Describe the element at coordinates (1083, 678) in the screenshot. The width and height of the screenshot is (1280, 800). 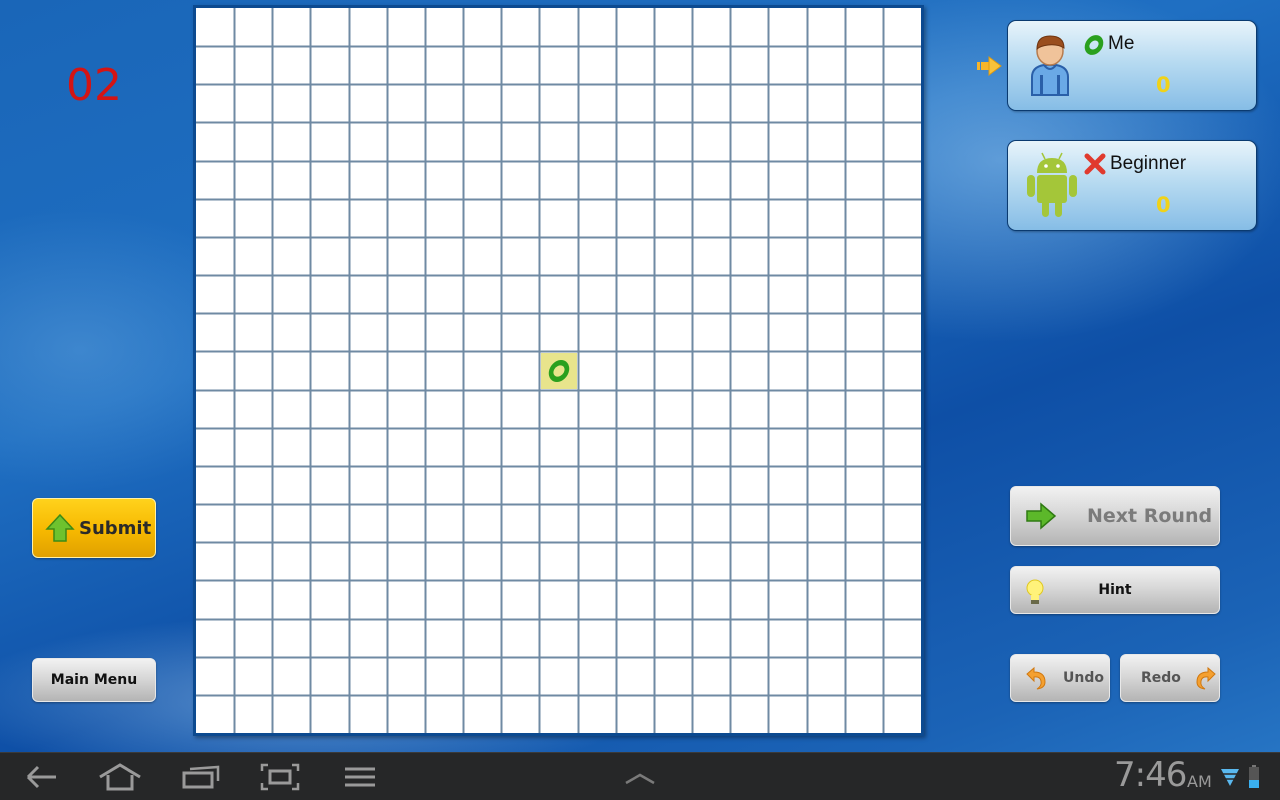
I see `undo-label: Undo` at that location.